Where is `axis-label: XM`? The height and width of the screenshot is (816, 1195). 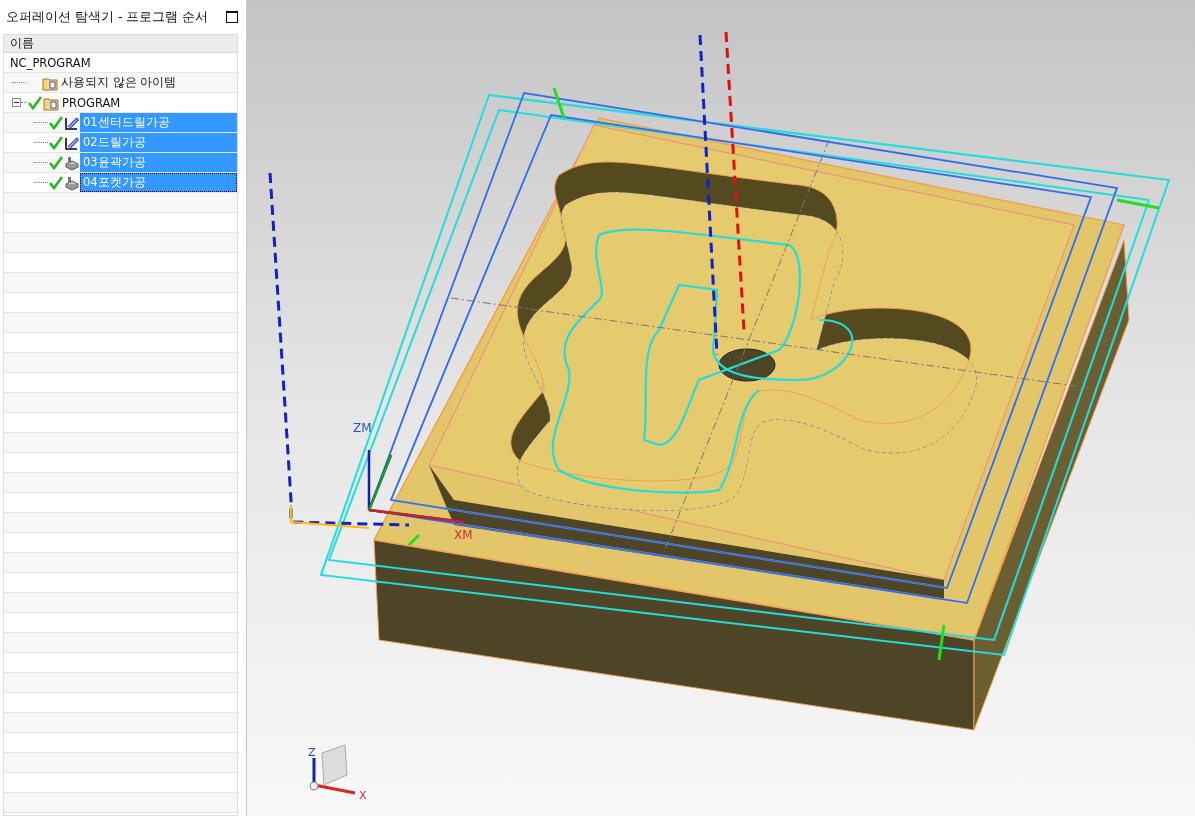
axis-label: XM is located at coordinates (463, 535).